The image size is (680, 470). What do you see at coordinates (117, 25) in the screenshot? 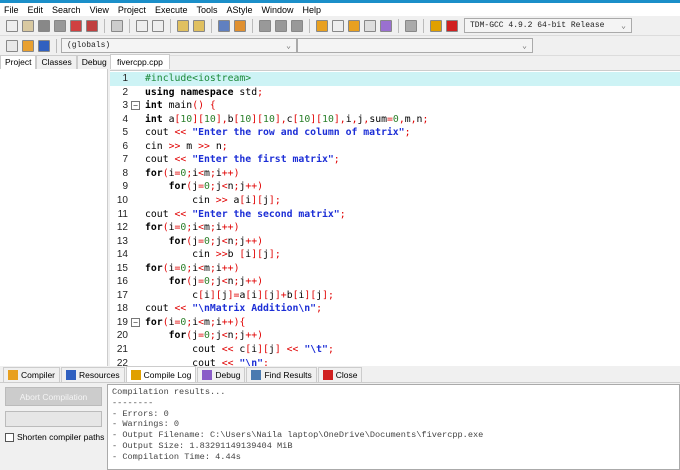
I see `print-icon` at bounding box center [117, 25].